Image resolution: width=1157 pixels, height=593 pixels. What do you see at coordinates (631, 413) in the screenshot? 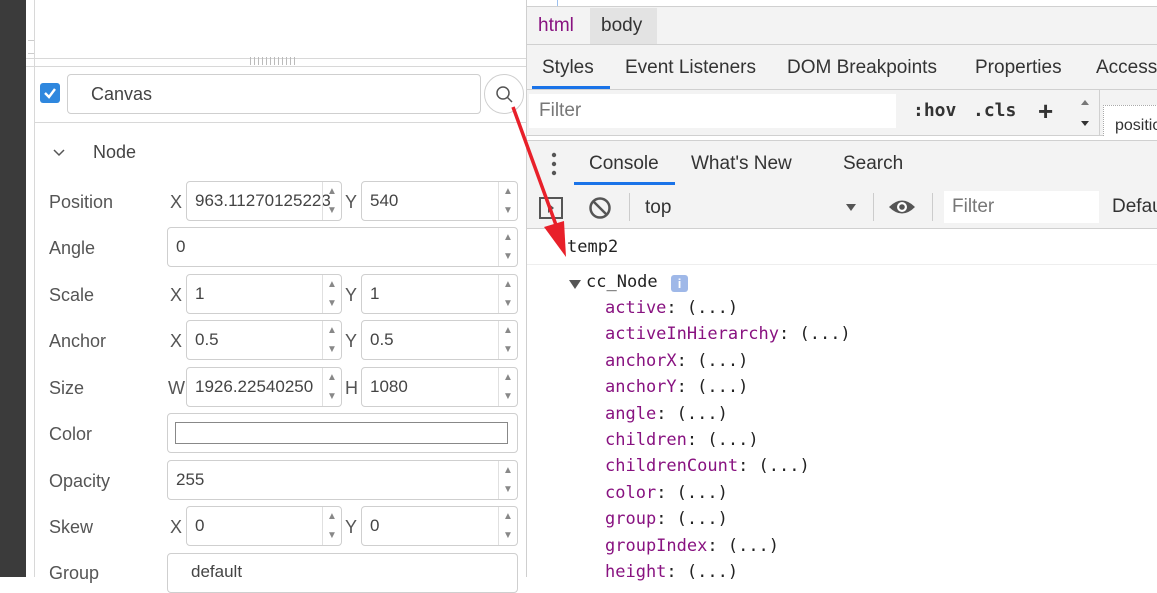
I see `property-key: angle` at bounding box center [631, 413].